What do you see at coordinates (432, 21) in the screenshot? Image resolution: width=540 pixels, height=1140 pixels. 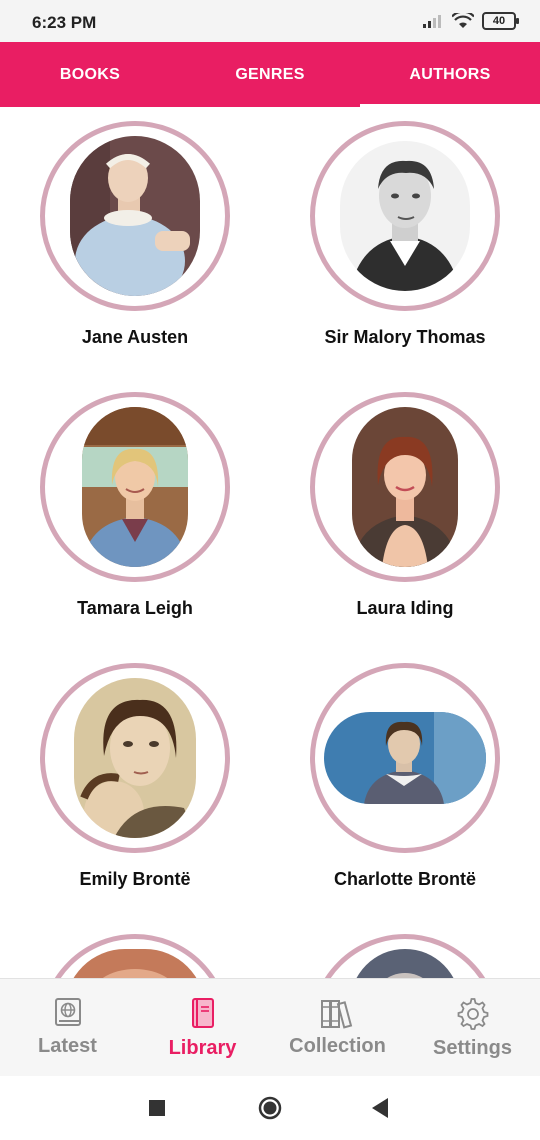 I see `signal-icon` at bounding box center [432, 21].